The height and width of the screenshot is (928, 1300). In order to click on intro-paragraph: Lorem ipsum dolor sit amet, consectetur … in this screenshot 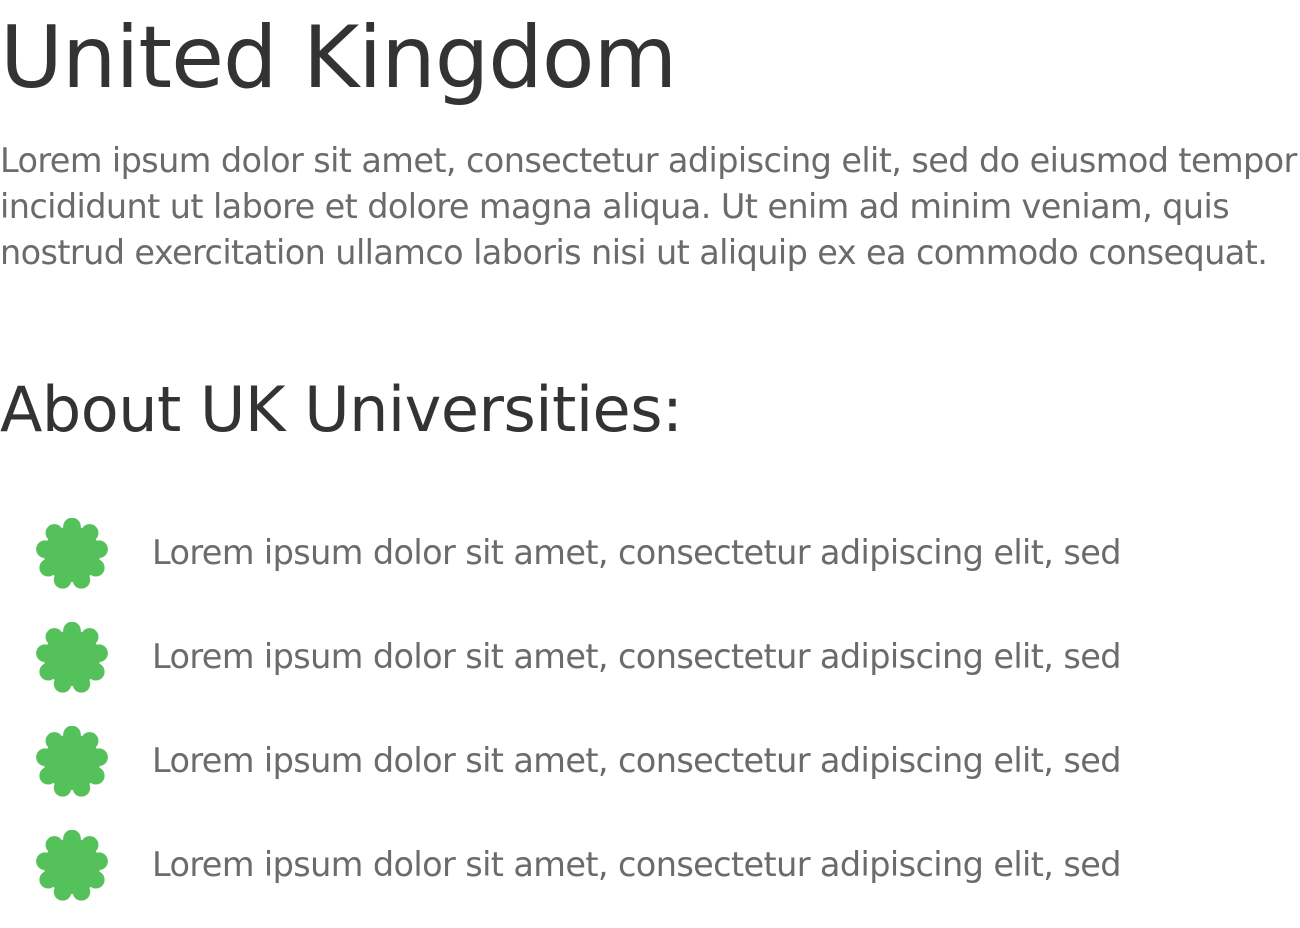, I will do `click(648, 206)`.